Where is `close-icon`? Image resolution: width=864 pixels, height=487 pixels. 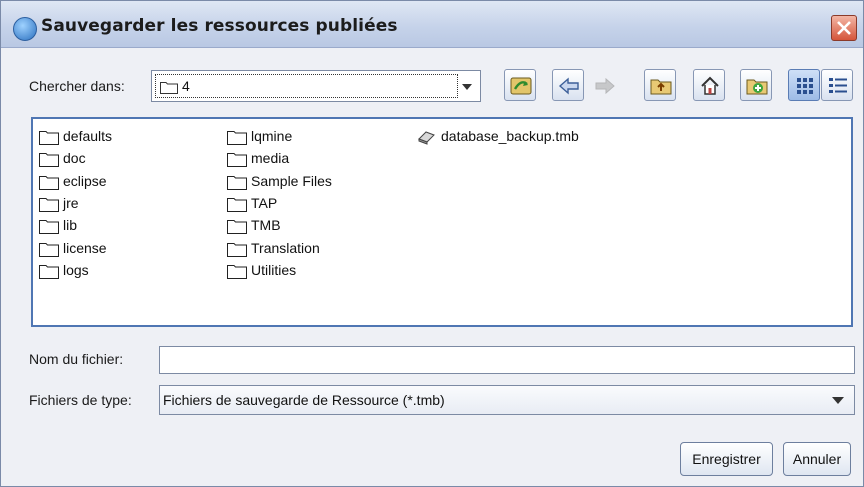
close-icon is located at coordinates (844, 28).